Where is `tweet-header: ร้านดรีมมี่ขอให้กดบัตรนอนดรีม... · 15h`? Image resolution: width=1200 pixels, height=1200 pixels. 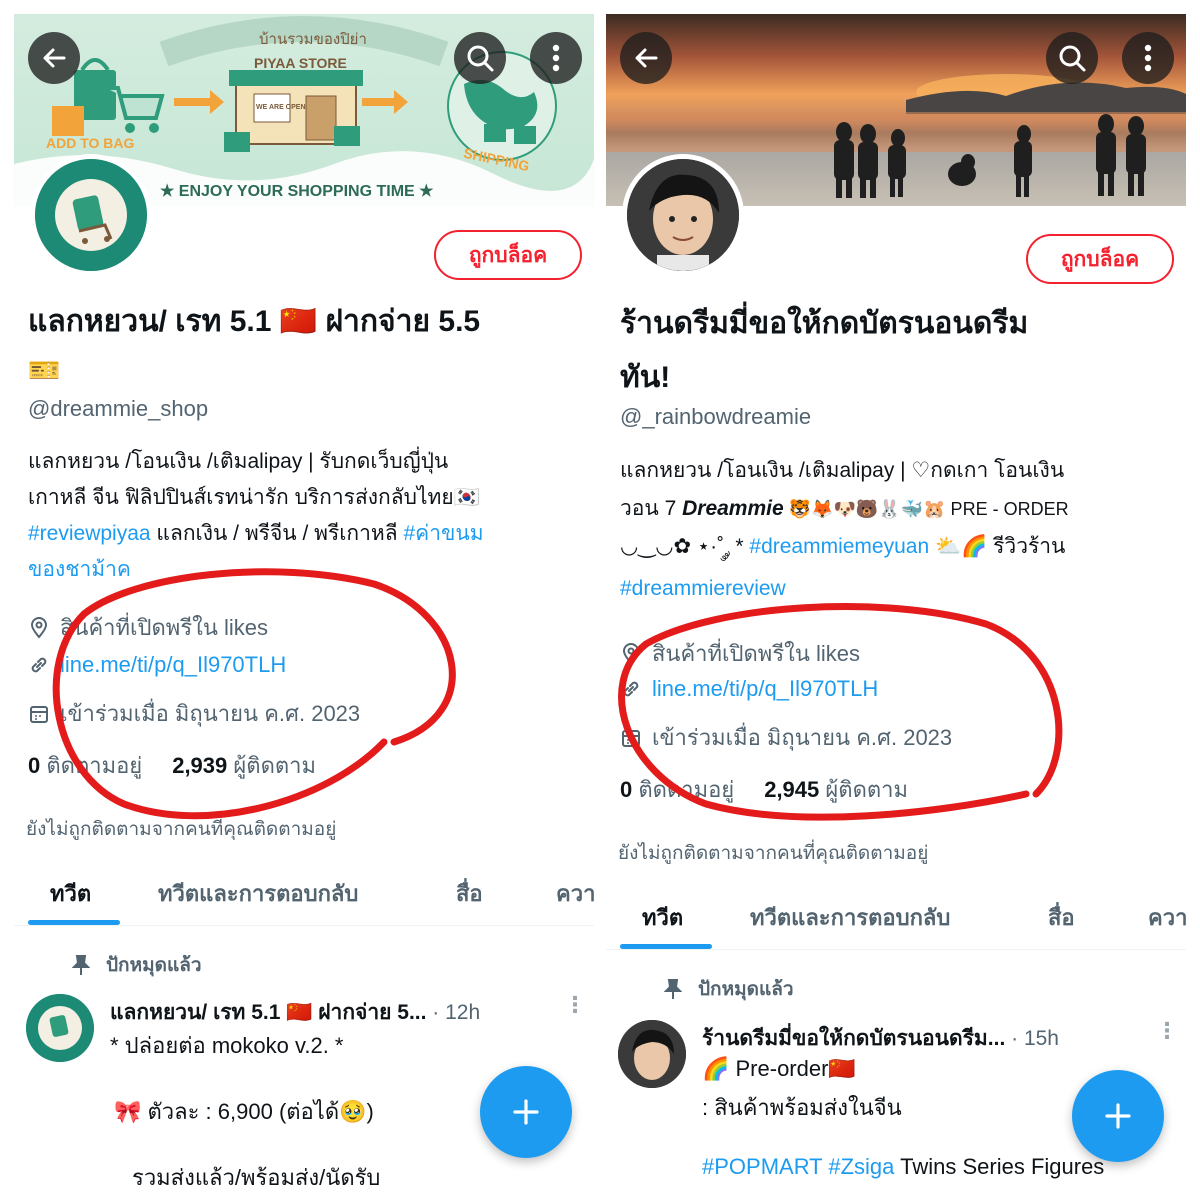 tweet-header: ร้านดรีมมี่ขอให้กดบัตรนอนดรีม... · 15h is located at coordinates (880, 1038).